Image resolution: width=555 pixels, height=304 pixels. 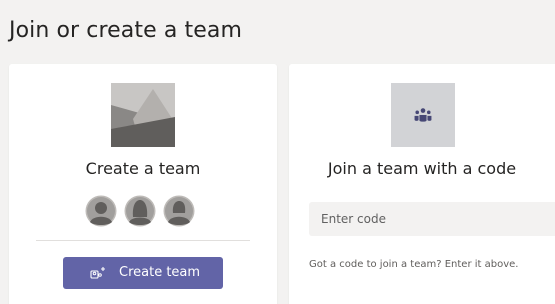 I want to click on page-title: Join or create a team, so click(x=125, y=30).